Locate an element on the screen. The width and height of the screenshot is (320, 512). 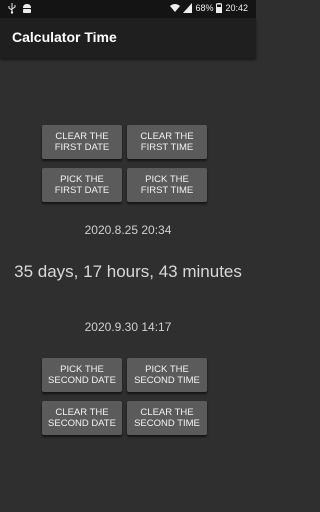
clear-first-date-button: CLEAR THE FIRST DATE is located at coordinates (82, 142).